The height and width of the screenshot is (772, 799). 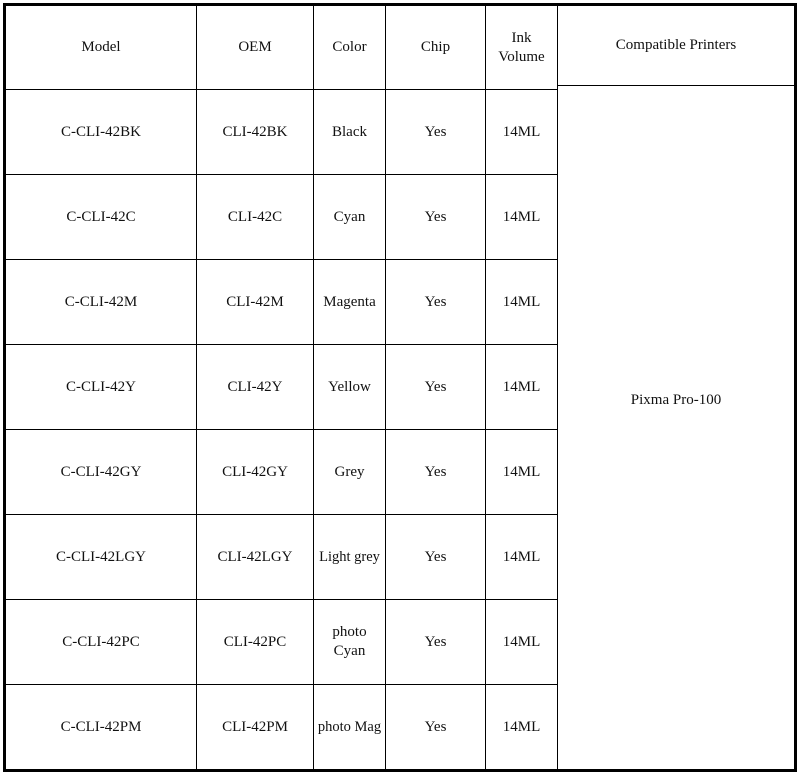 What do you see at coordinates (100, 47) in the screenshot?
I see `column-header-model: Model` at bounding box center [100, 47].